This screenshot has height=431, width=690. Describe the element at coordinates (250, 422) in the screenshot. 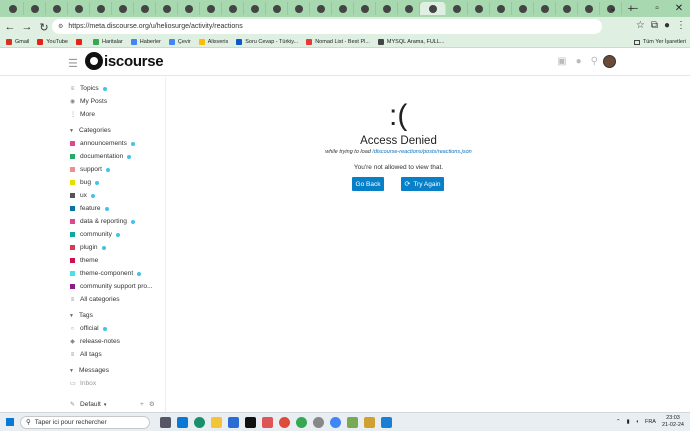

I see `netflix-icon` at that location.